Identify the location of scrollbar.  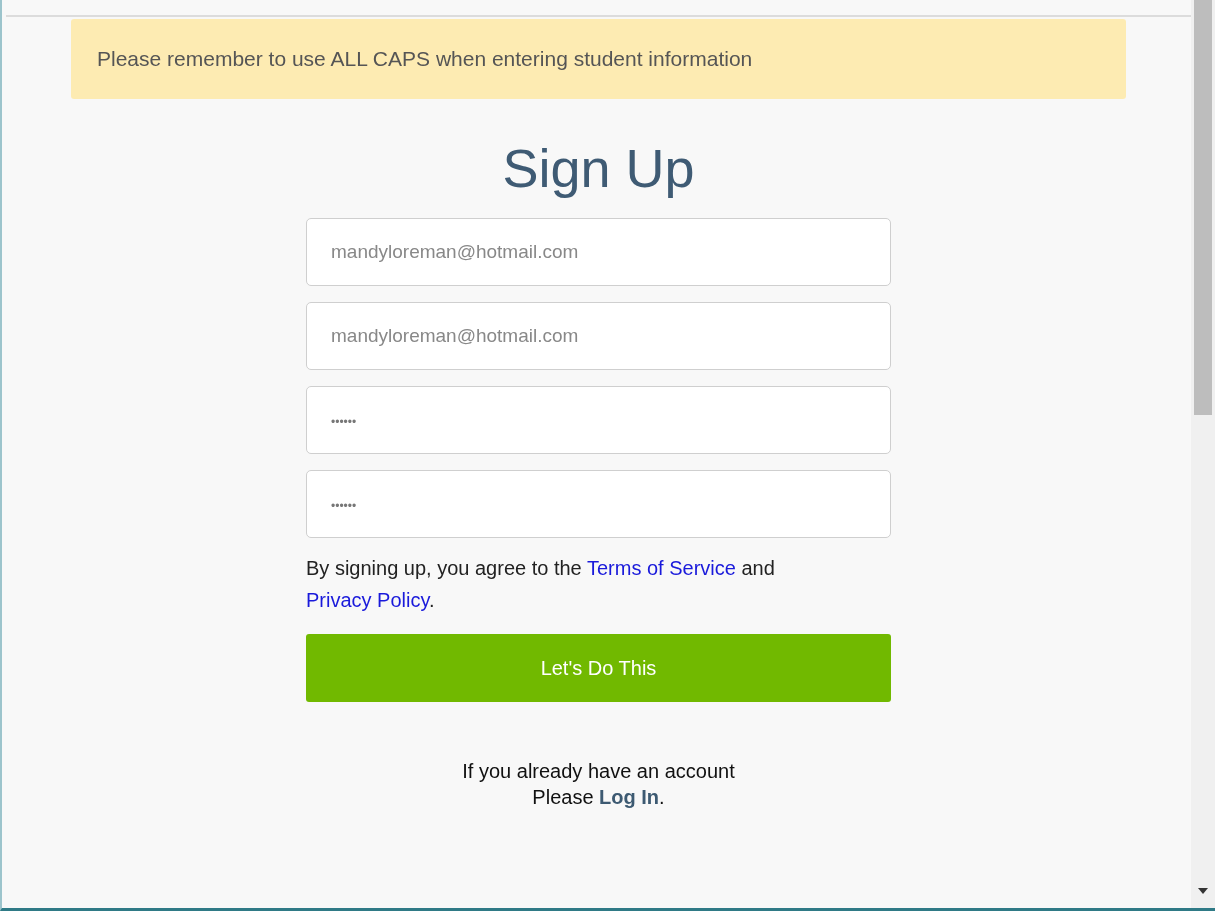
(1203, 454).